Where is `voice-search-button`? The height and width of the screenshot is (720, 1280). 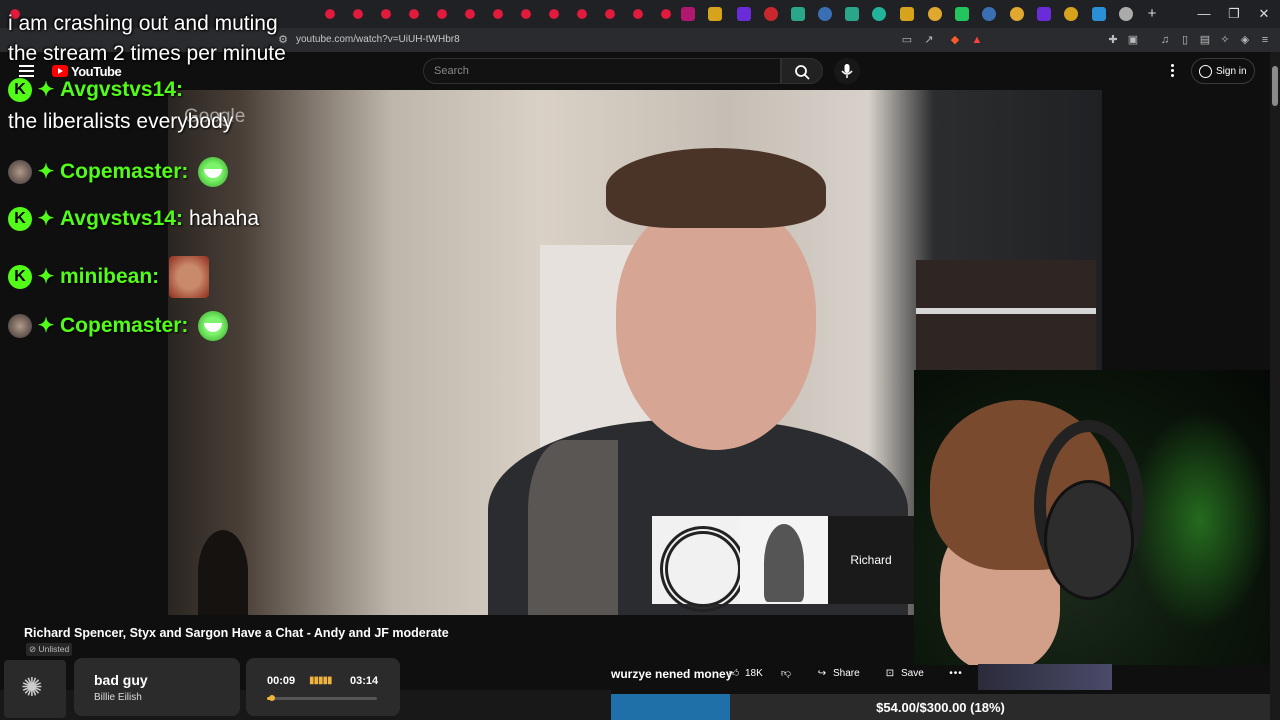
voice-search-button is located at coordinates (847, 71).